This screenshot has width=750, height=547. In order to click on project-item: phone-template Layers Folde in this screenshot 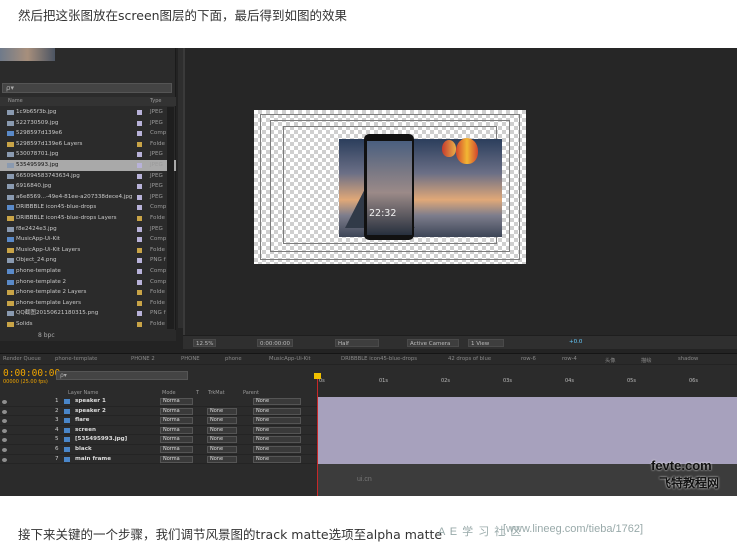, I will do `click(88, 303)`.